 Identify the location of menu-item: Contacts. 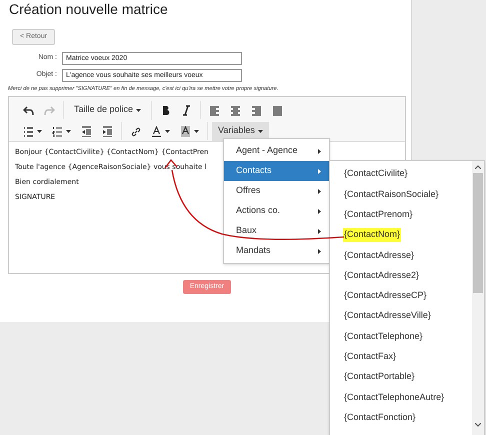
(276, 171).